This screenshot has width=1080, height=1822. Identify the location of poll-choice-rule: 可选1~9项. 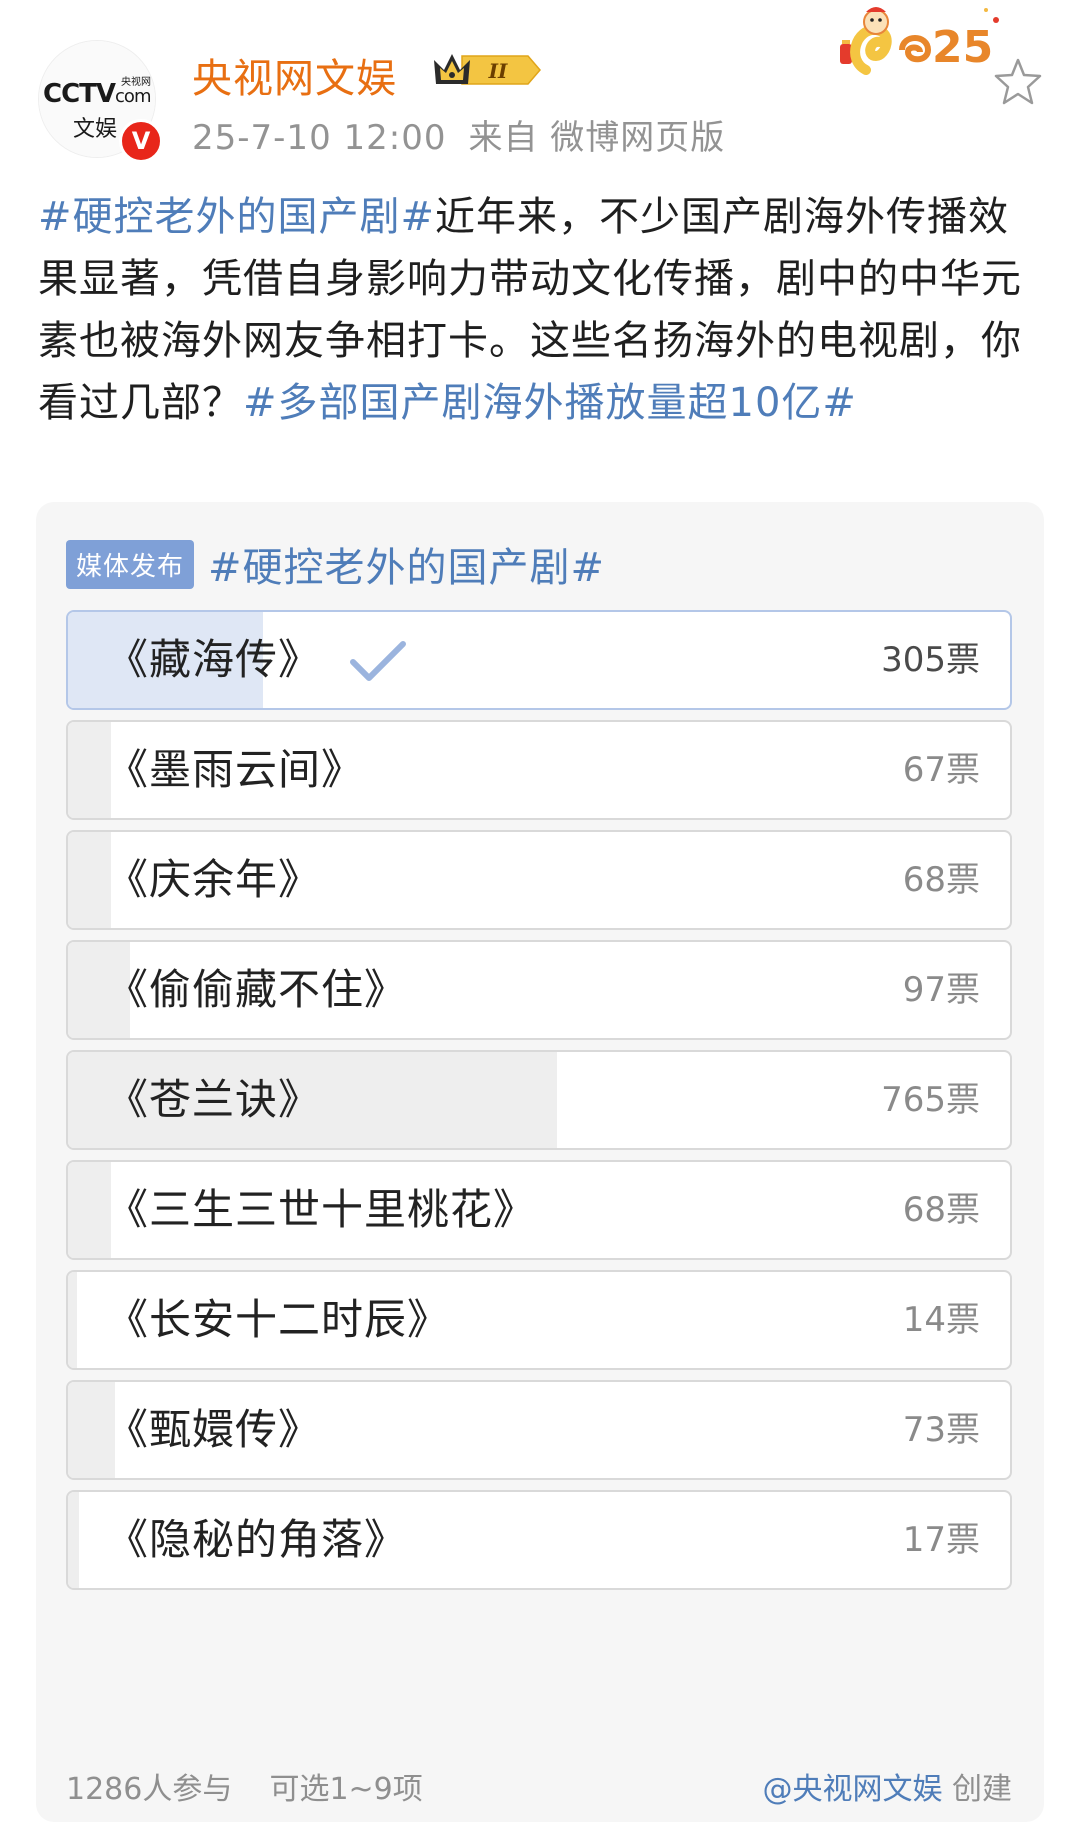
(346, 1789).